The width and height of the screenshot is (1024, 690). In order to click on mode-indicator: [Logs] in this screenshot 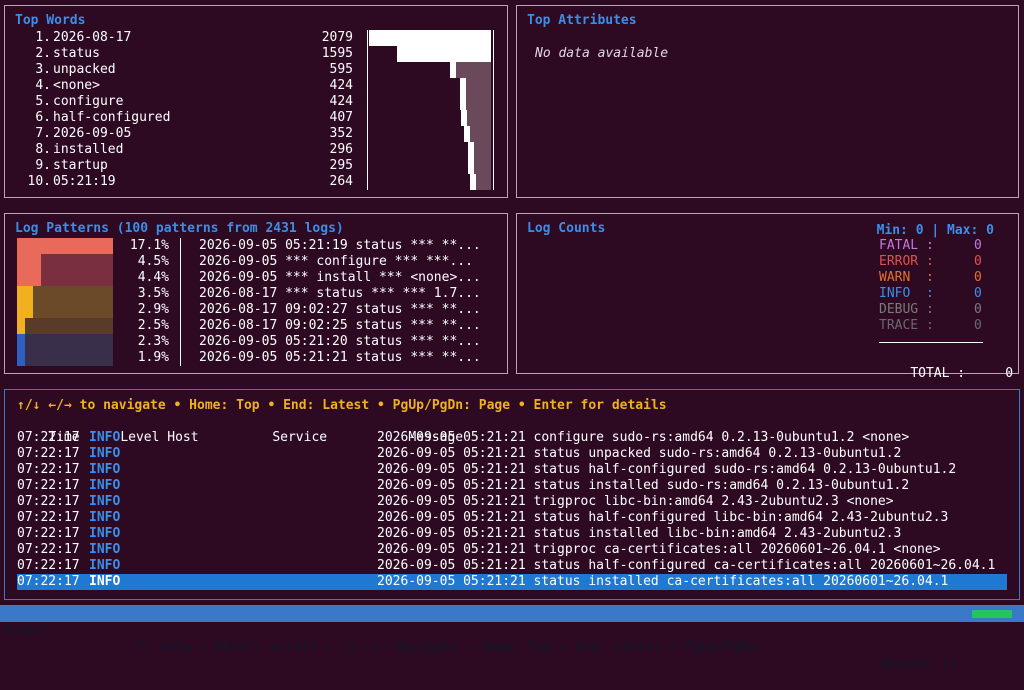, I will do `click(24, 630)`.